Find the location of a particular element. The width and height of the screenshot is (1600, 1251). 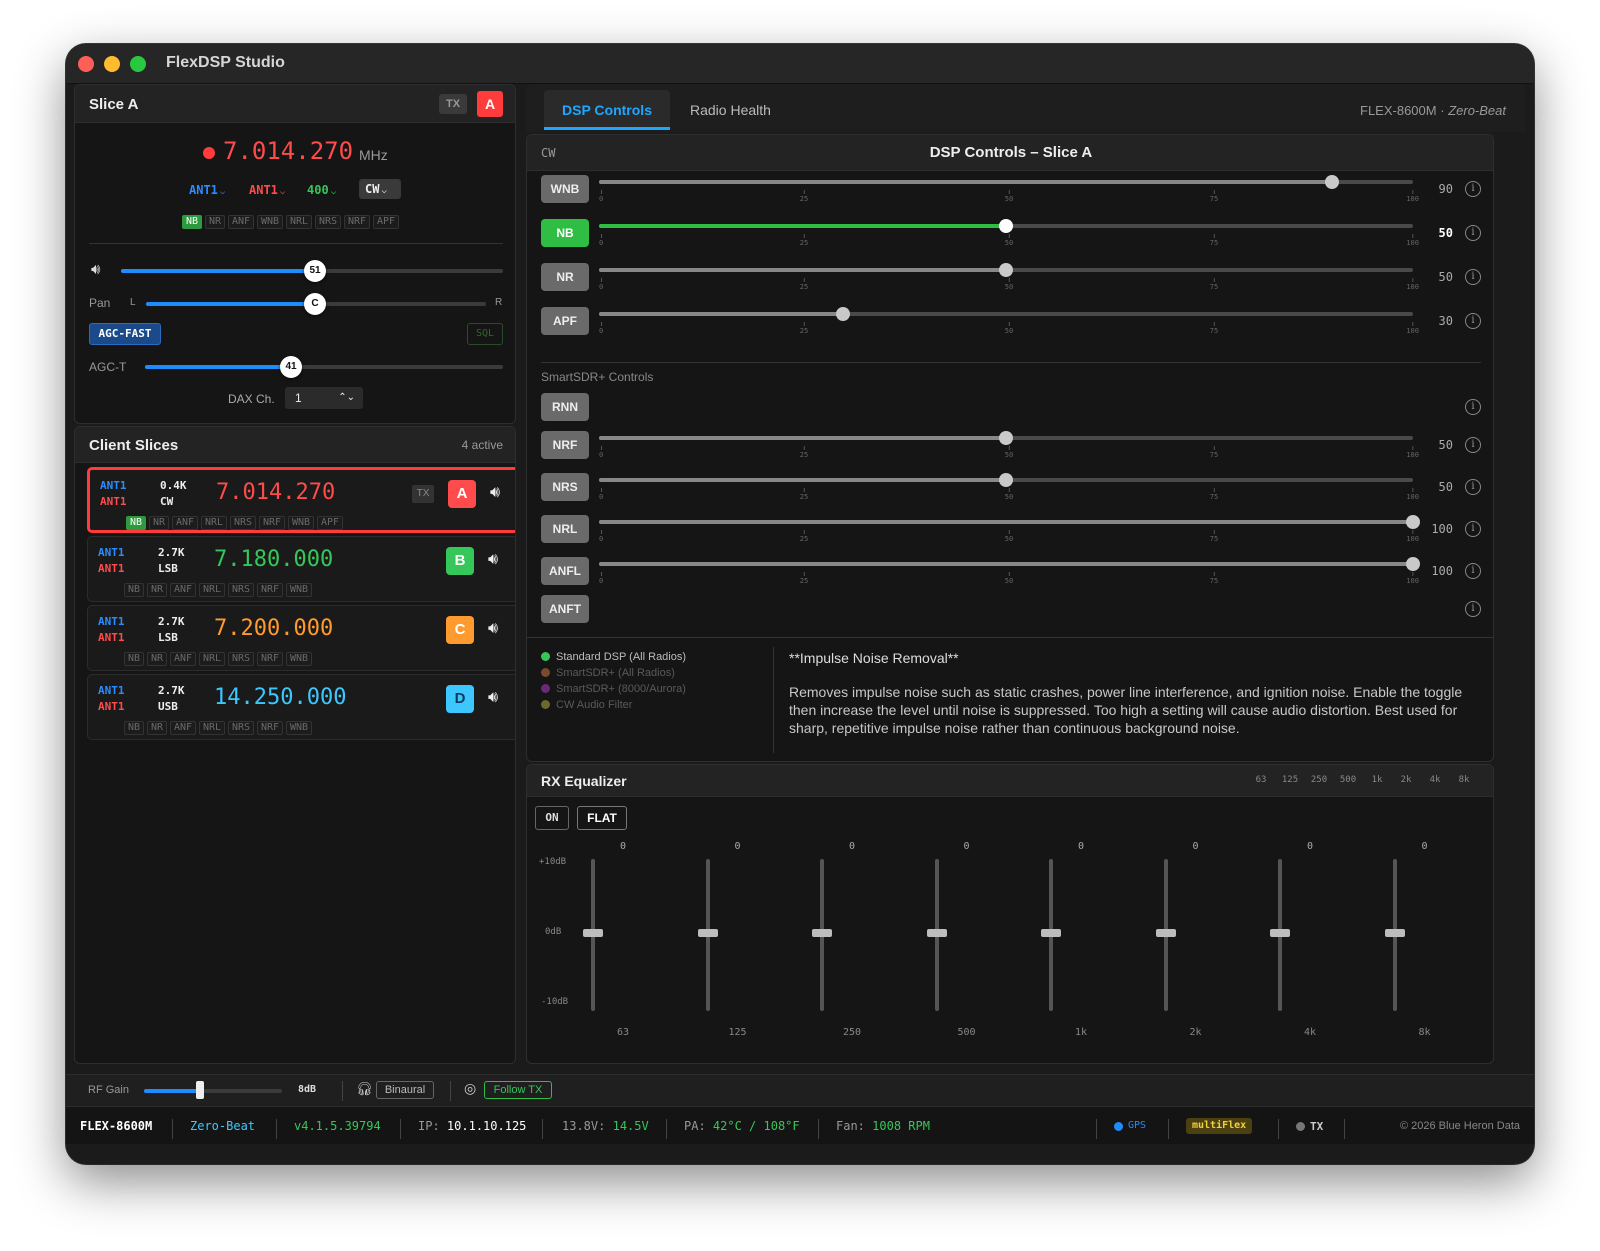

dsp-toggle-nrs: NRS is located at coordinates (565, 487).